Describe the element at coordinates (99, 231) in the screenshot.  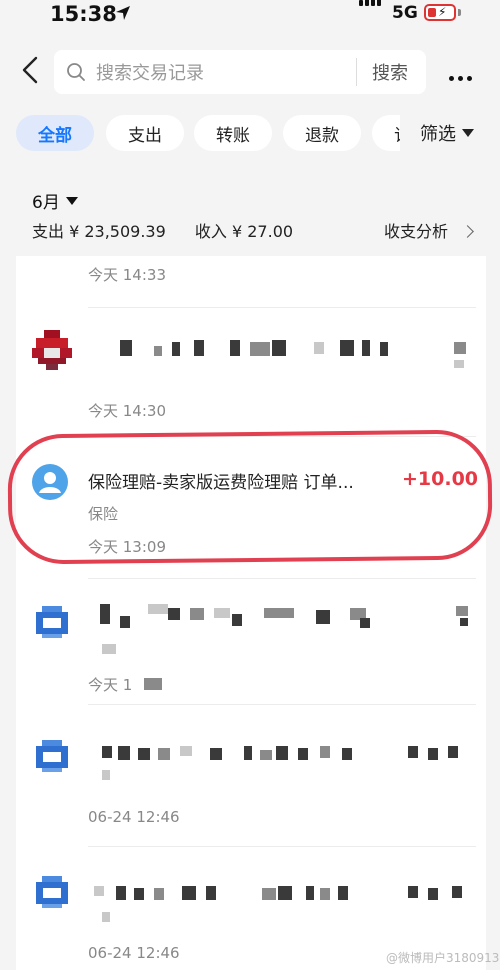
I see `expense-total: 支出 ¥ 23,509.39` at that location.